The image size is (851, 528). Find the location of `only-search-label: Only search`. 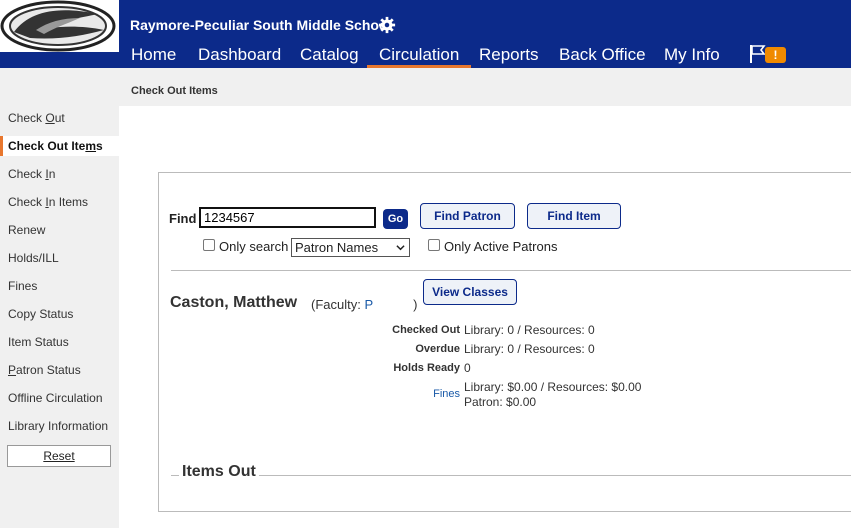

only-search-label: Only search is located at coordinates (254, 246).